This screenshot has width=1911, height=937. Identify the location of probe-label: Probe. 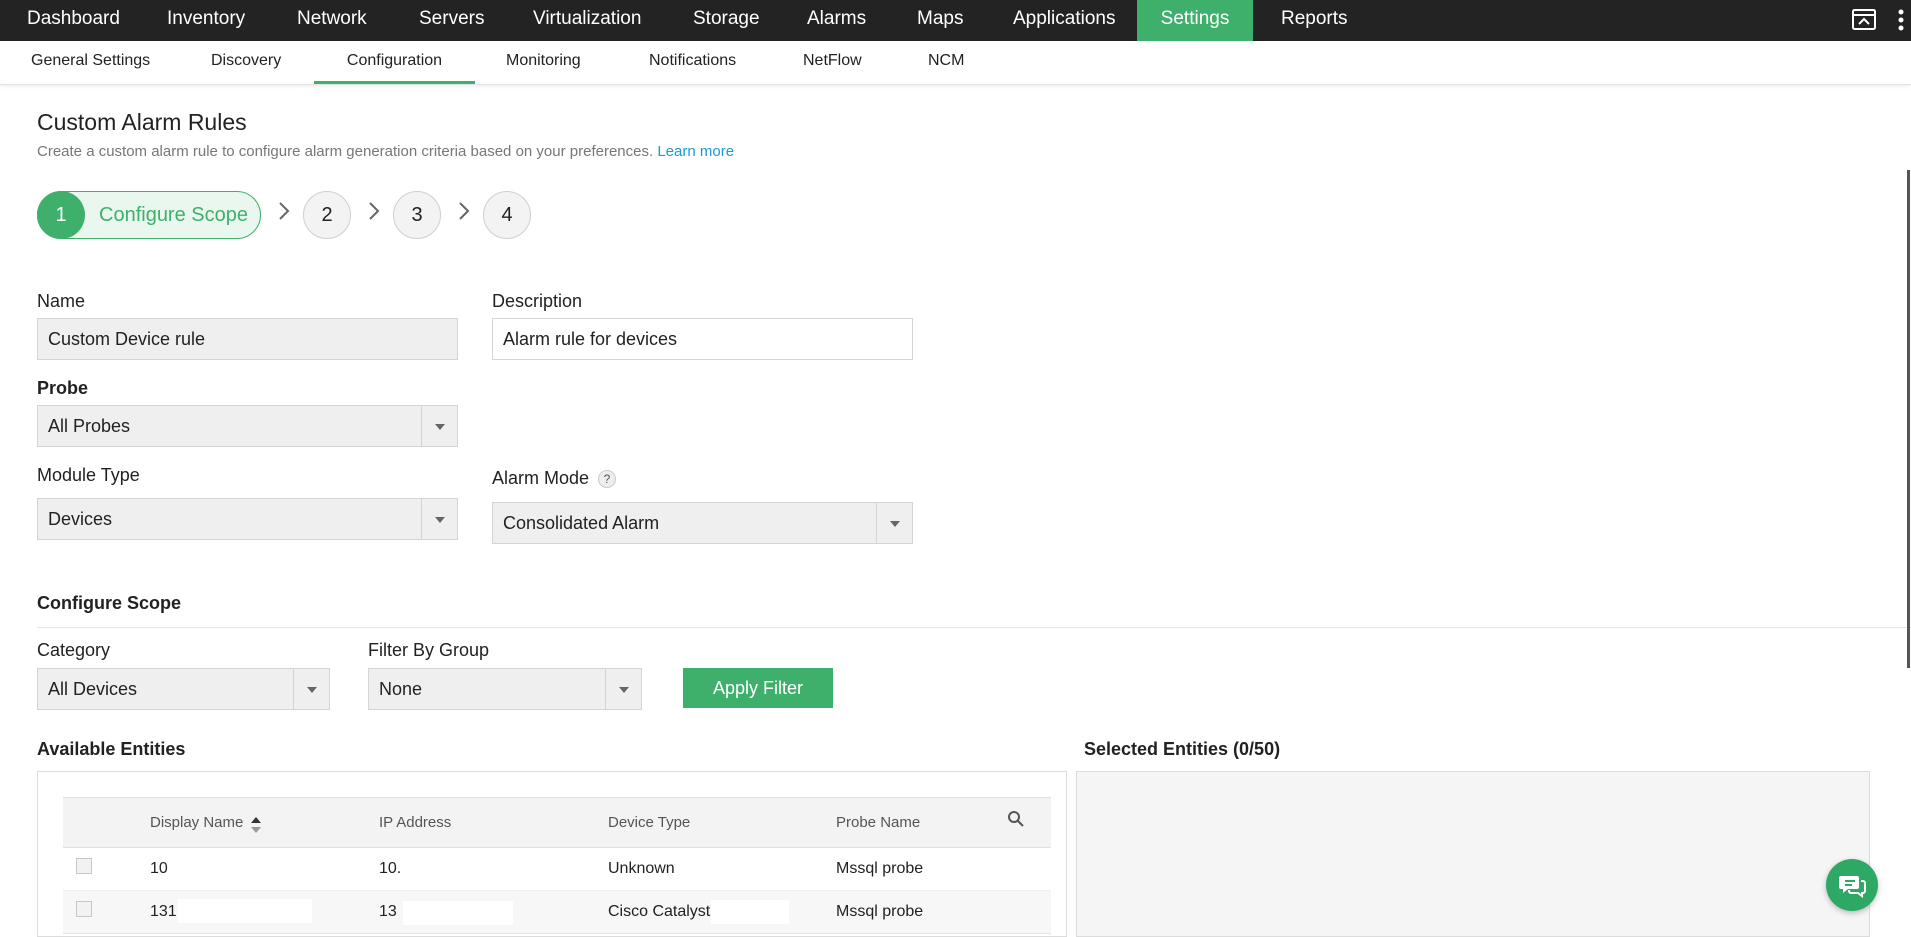
(63, 388).